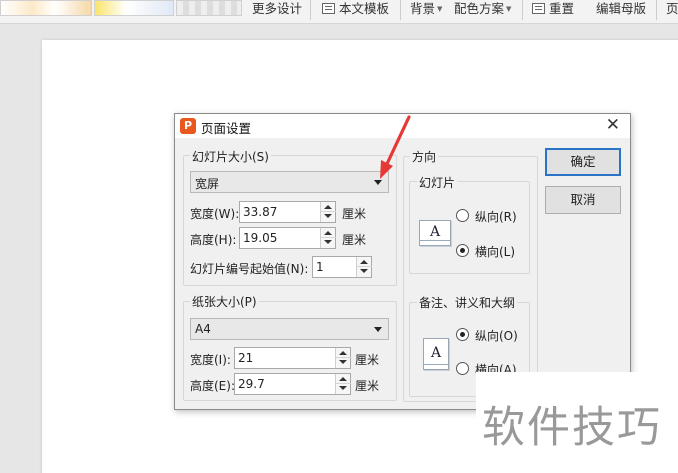  What do you see at coordinates (226, 128) in the screenshot?
I see `dialog-title: 页面设置` at bounding box center [226, 128].